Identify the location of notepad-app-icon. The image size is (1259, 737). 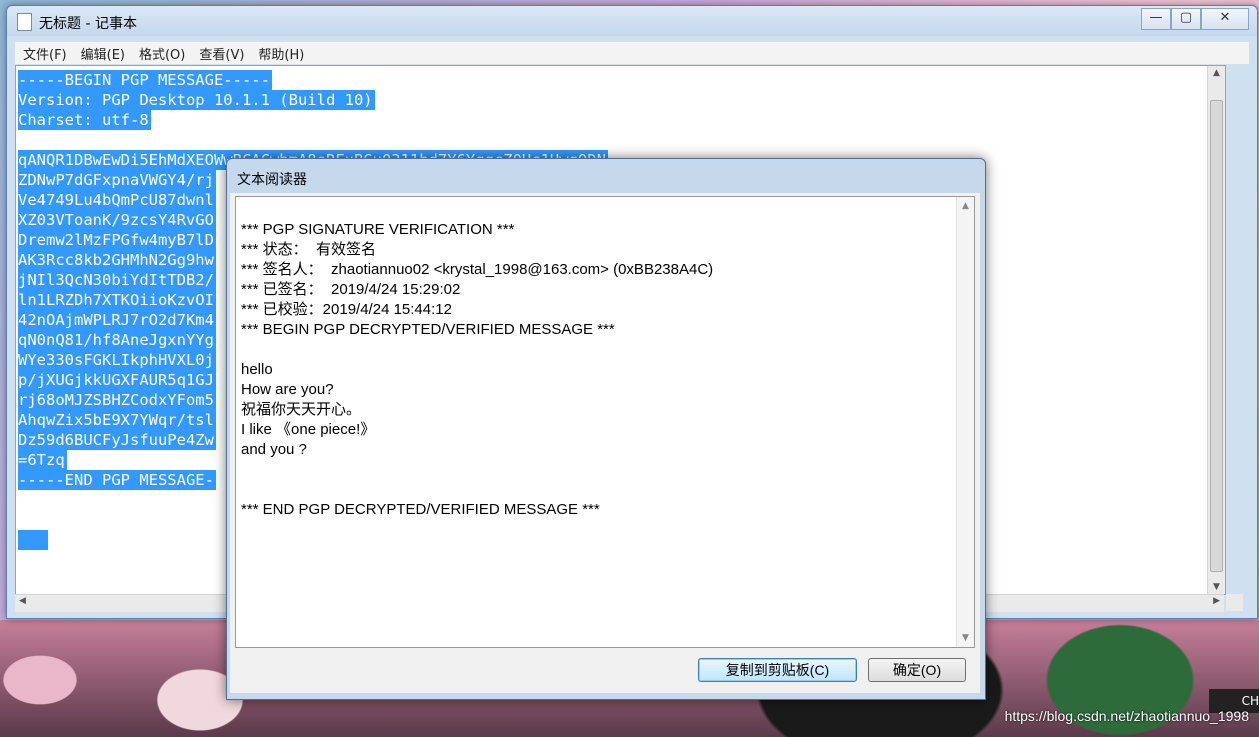
(24, 22).